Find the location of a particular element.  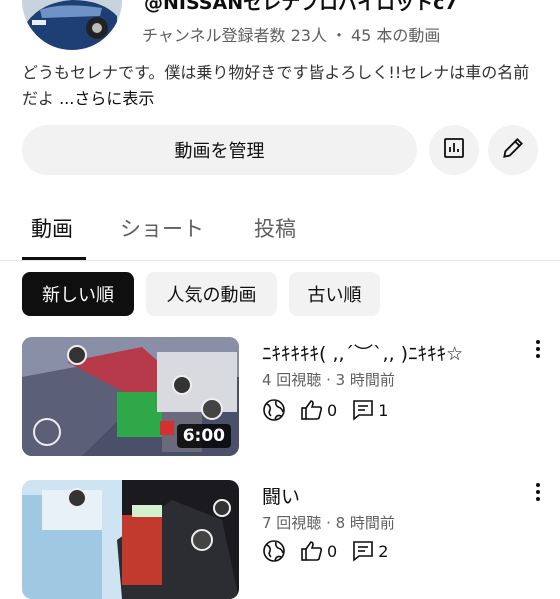

pencil-icon is located at coordinates (513, 150).